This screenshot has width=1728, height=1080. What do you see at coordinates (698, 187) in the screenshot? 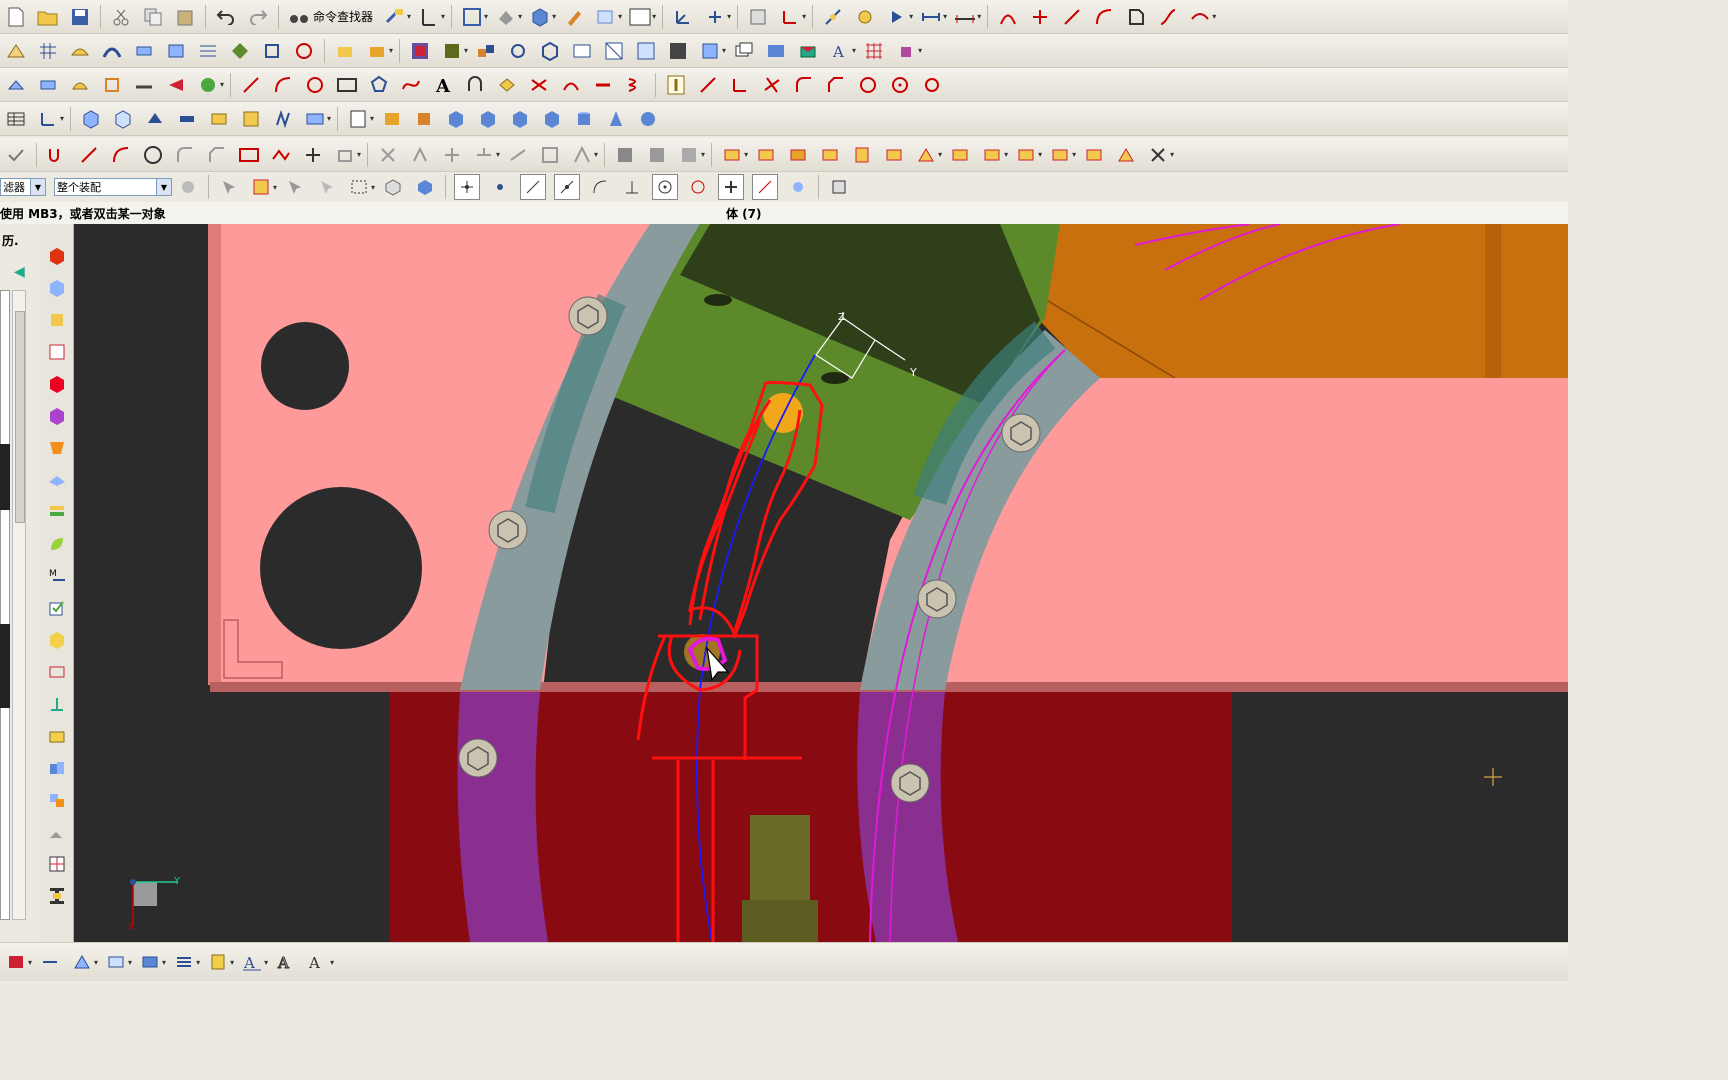
I see `snap-quadrant-icon` at bounding box center [698, 187].